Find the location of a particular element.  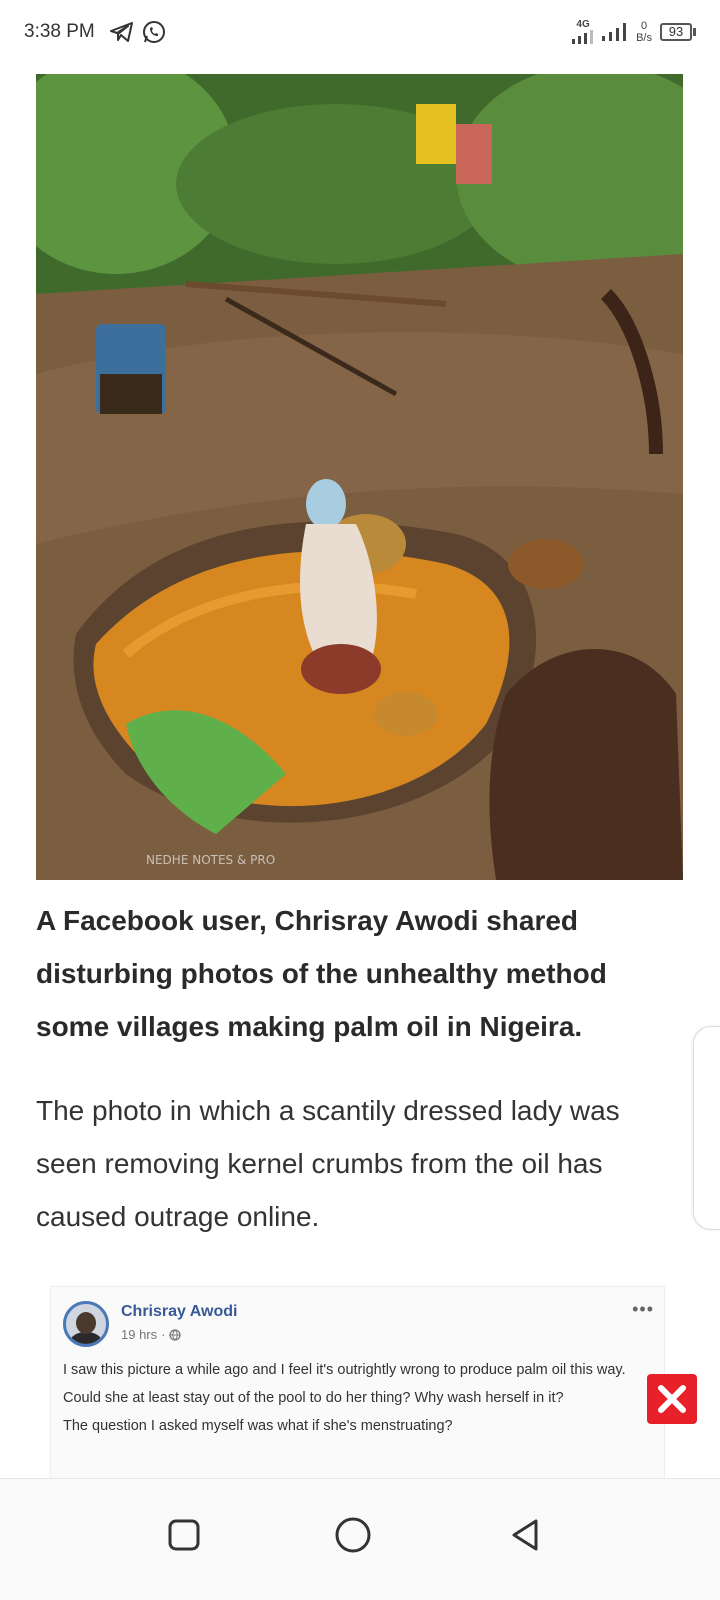

network-type-icon: 4G is located at coordinates (583, 32).